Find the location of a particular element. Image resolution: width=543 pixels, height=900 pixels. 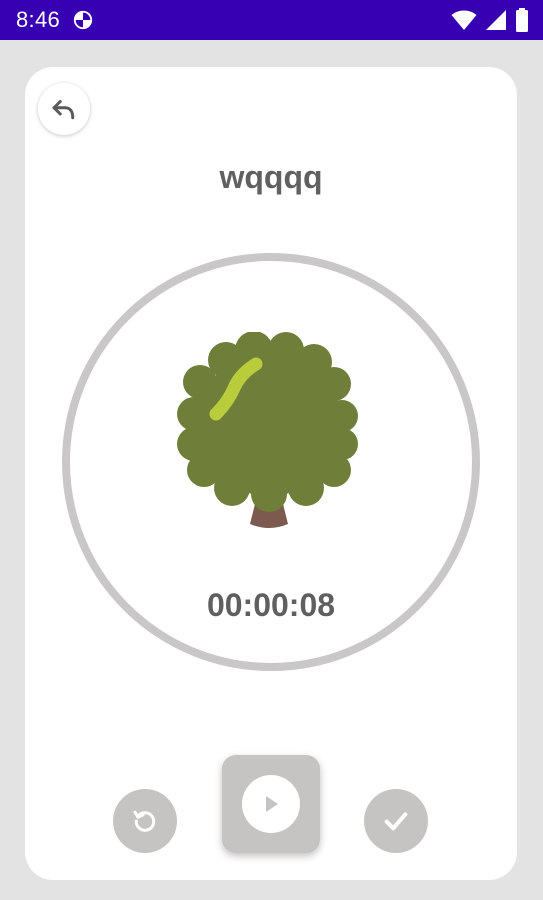

back-button is located at coordinates (64, 109).